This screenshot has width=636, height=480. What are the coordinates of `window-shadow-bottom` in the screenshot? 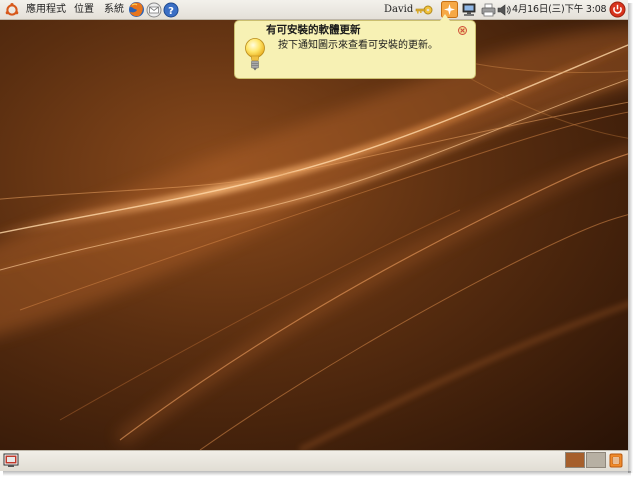 It's located at (317, 473).